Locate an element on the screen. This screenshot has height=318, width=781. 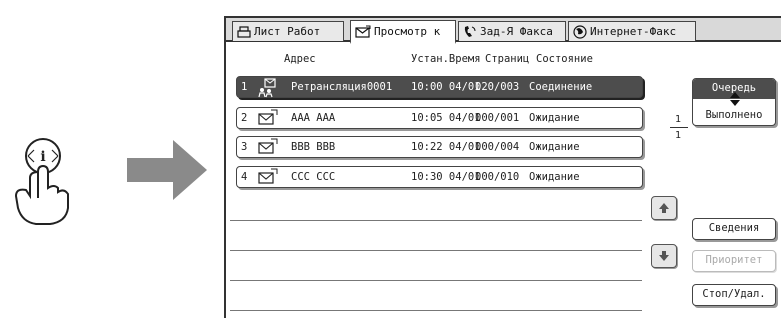
scroll-down-button is located at coordinates (664, 256).